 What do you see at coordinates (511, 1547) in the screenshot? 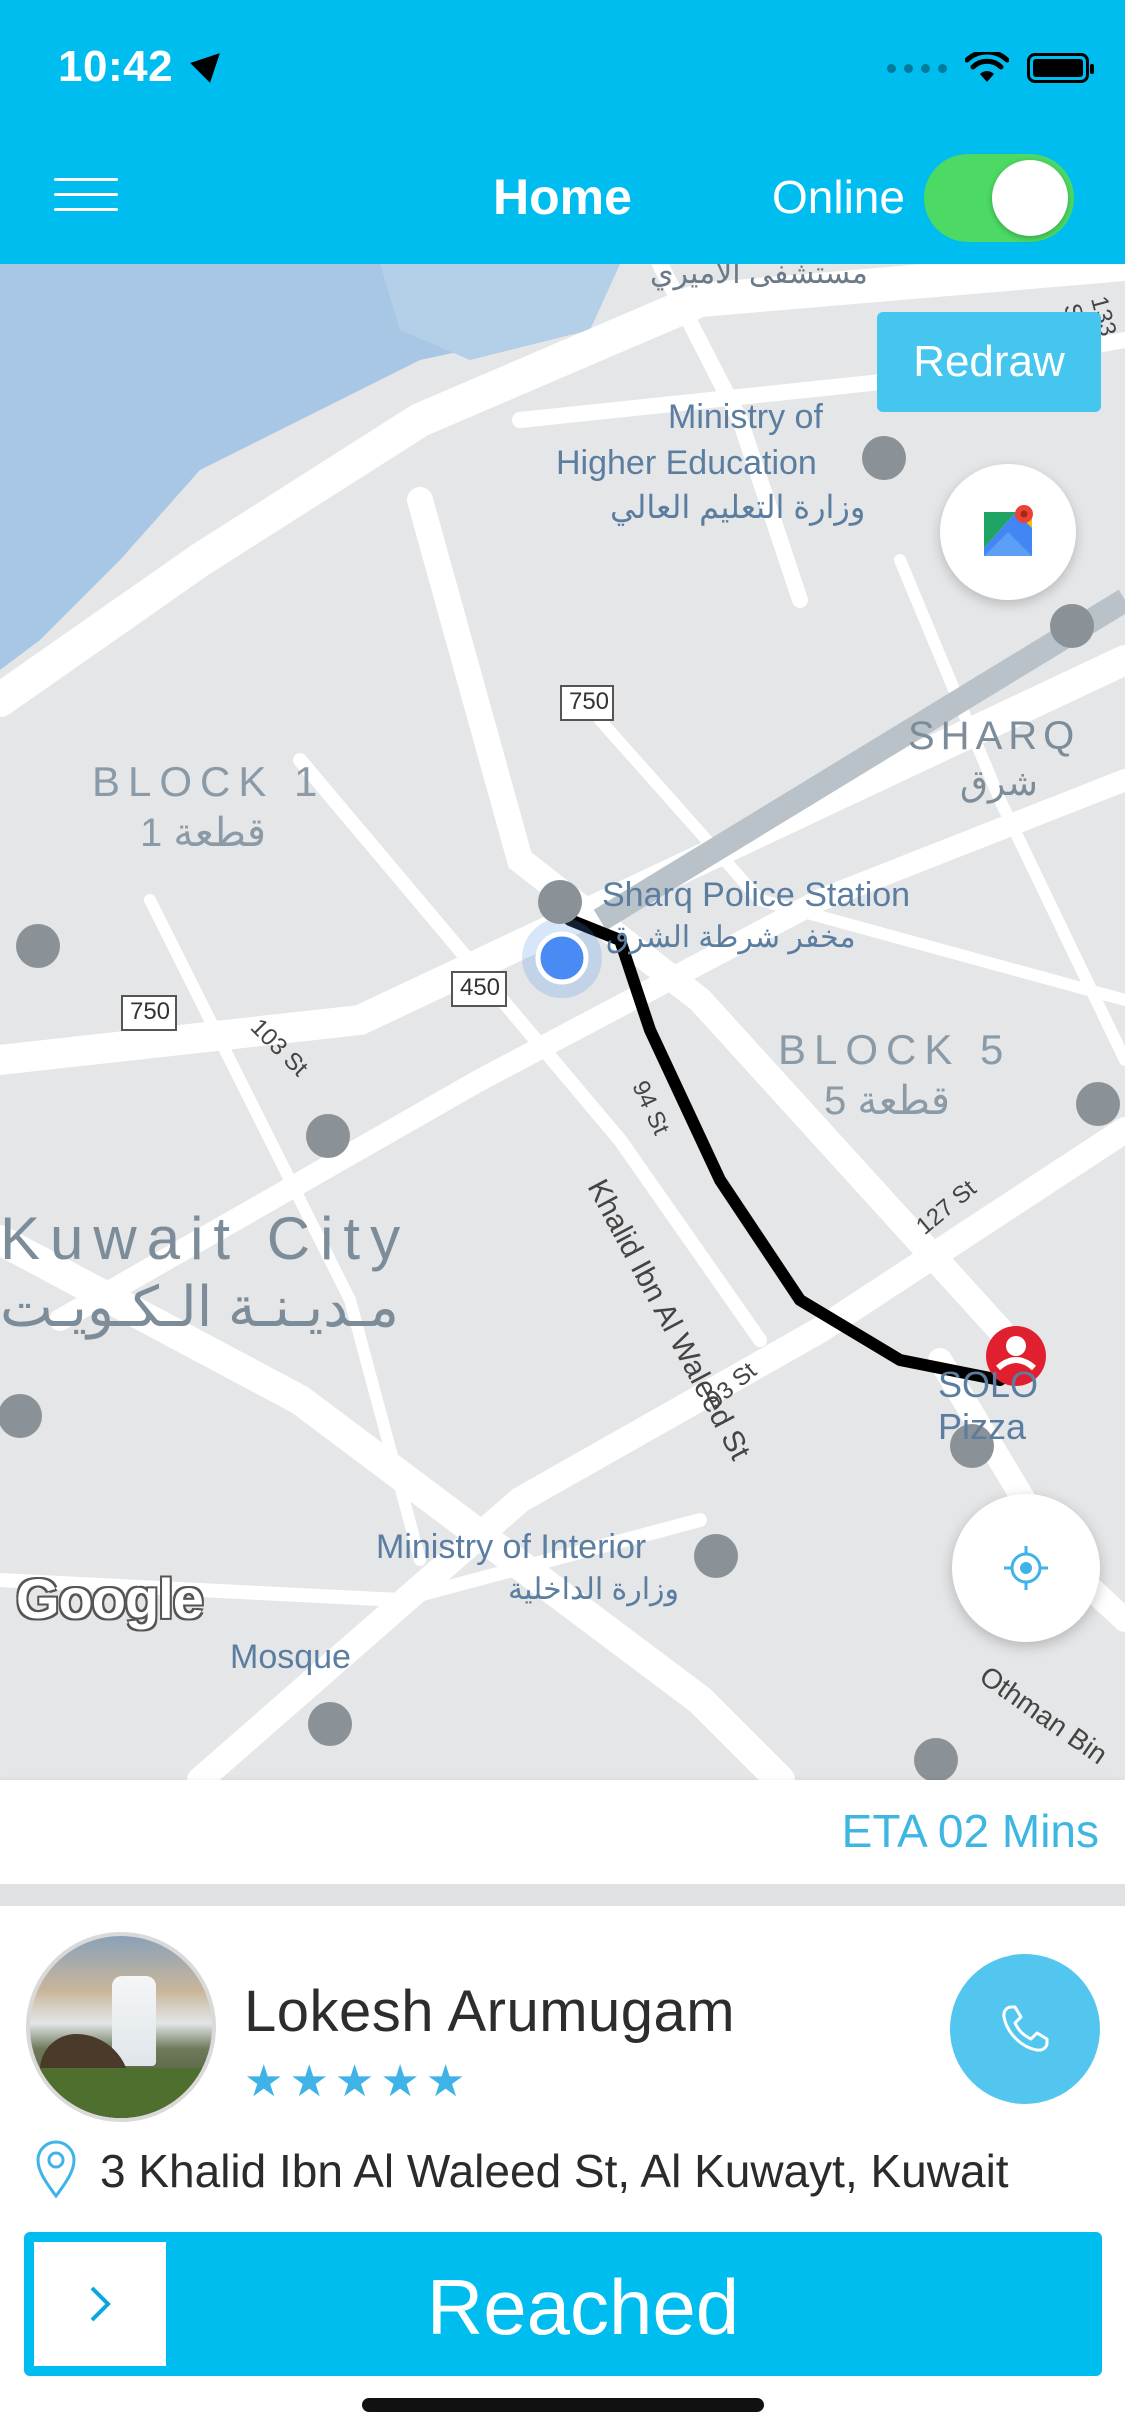
I see `ministry-interior-label: Ministry of Interior` at bounding box center [511, 1547].